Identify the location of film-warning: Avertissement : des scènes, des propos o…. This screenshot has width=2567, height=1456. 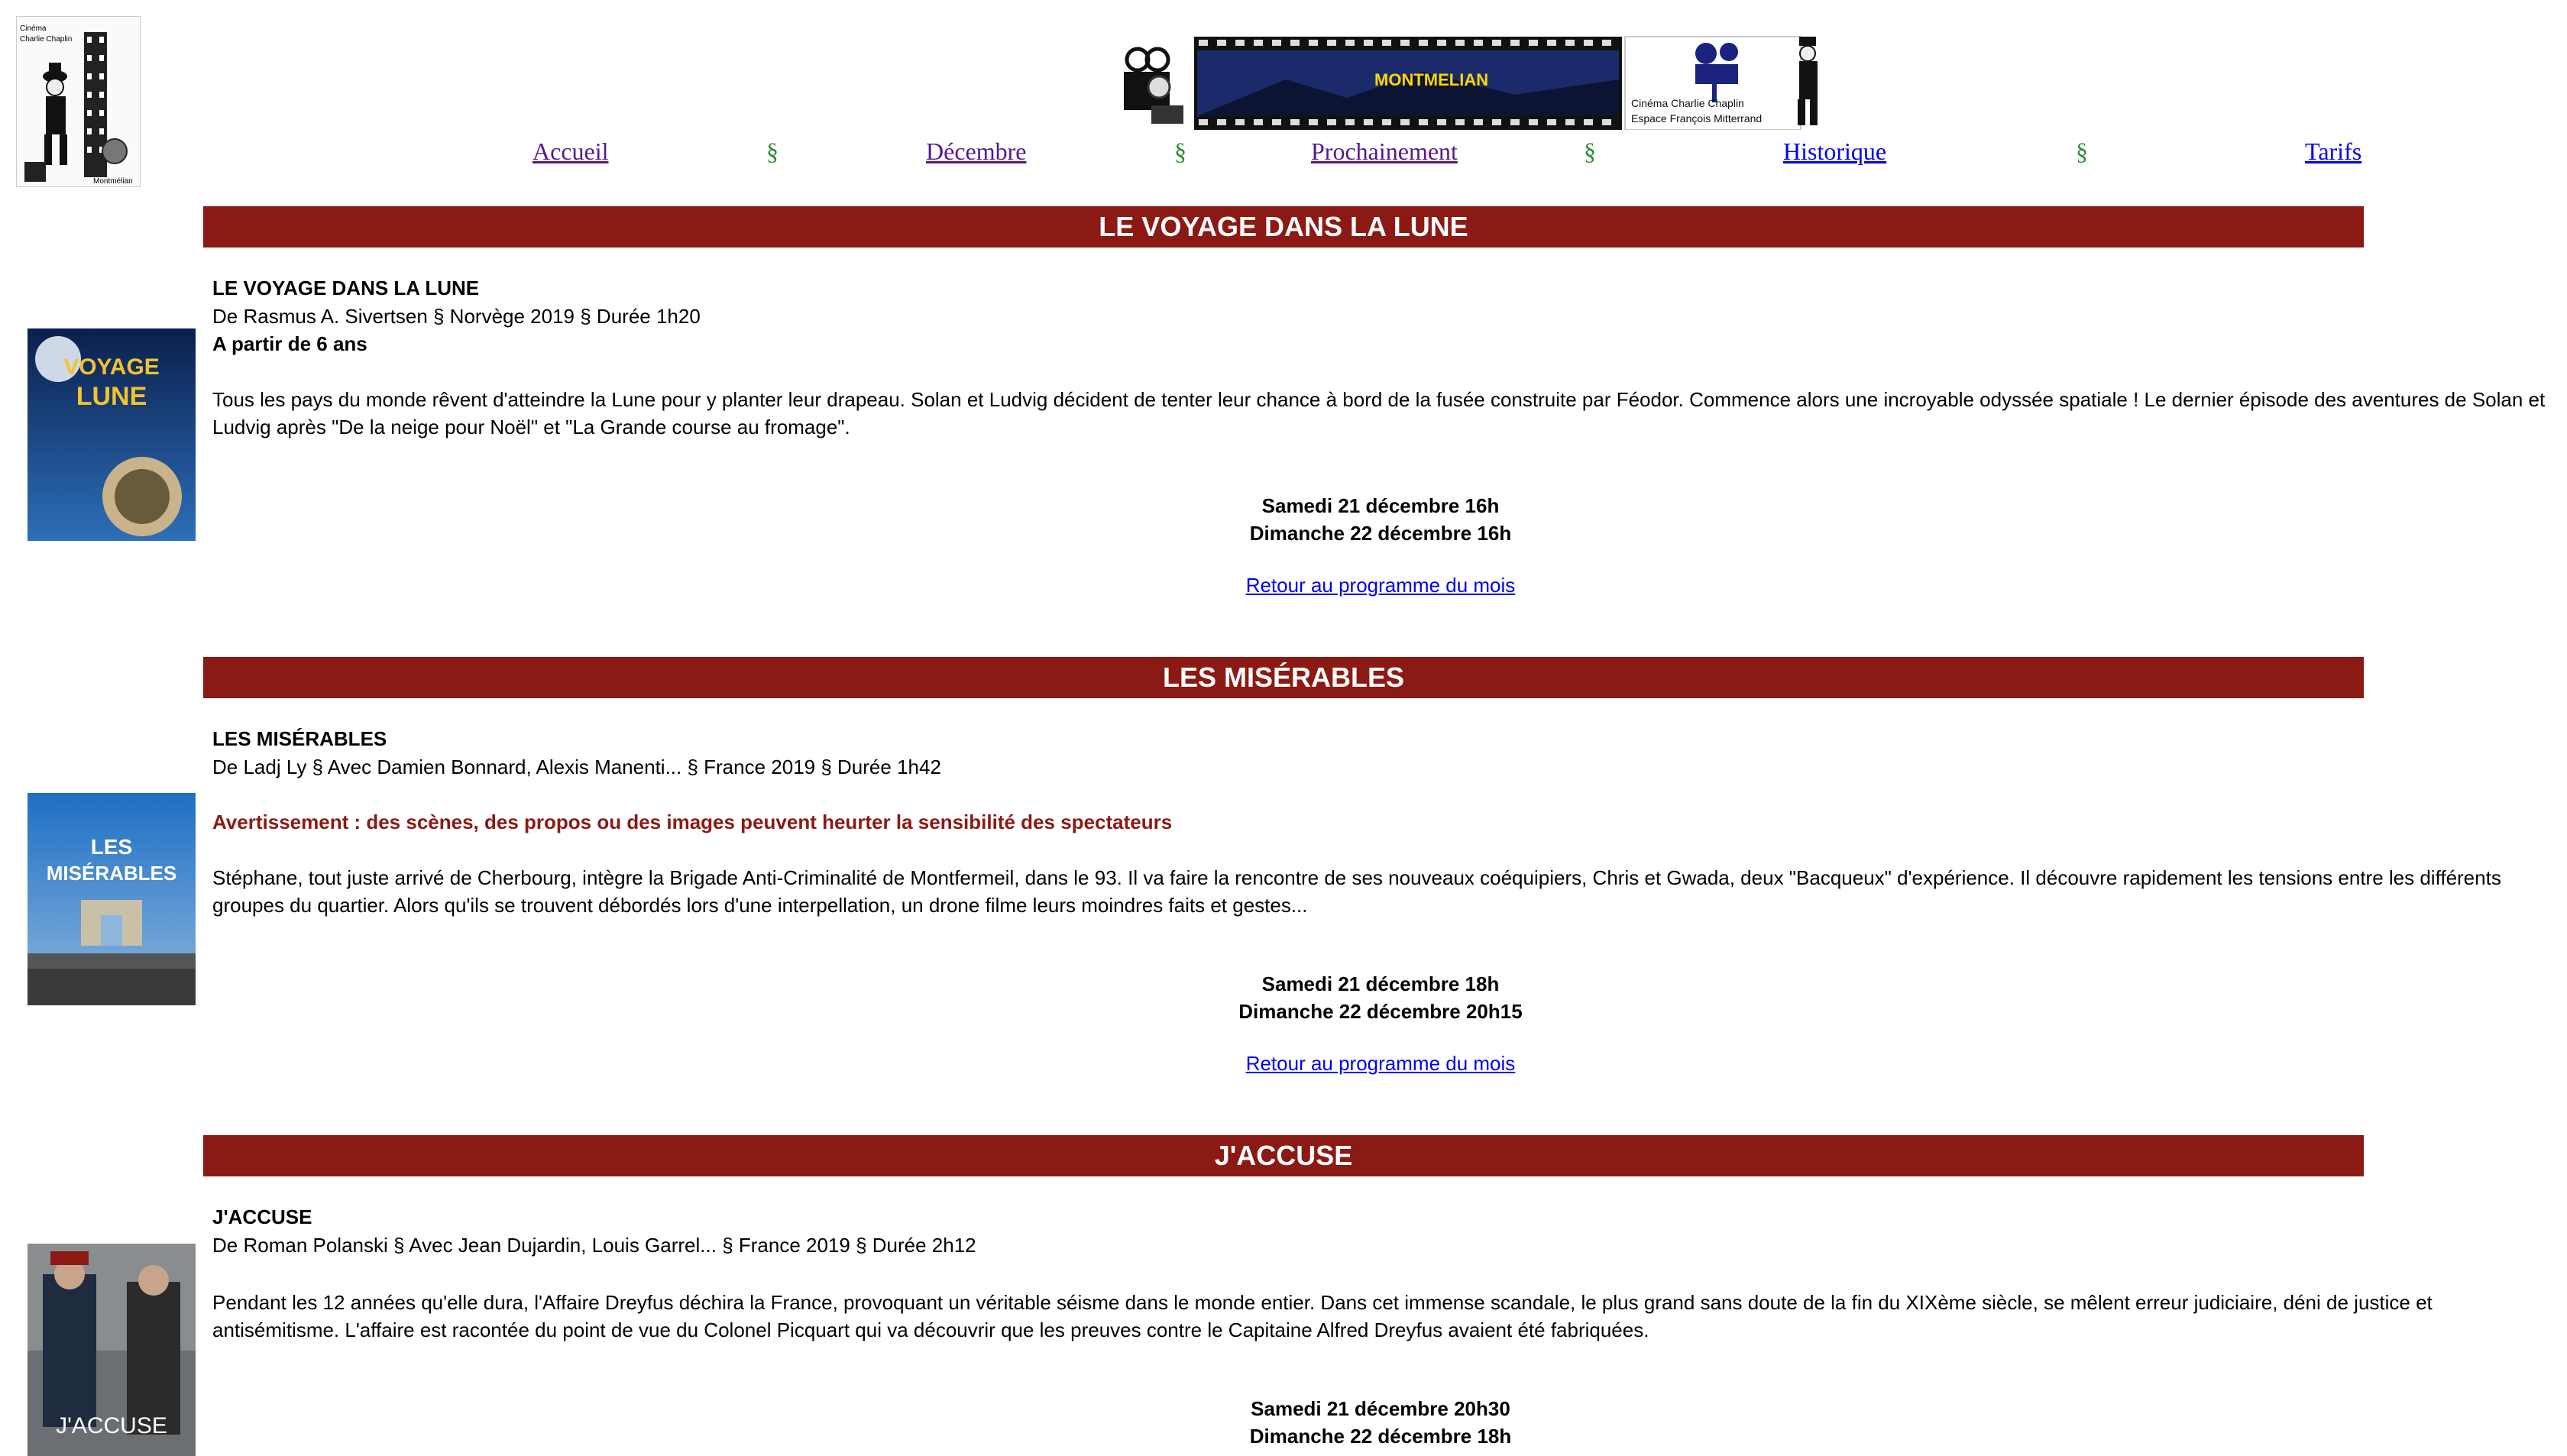
(692, 822).